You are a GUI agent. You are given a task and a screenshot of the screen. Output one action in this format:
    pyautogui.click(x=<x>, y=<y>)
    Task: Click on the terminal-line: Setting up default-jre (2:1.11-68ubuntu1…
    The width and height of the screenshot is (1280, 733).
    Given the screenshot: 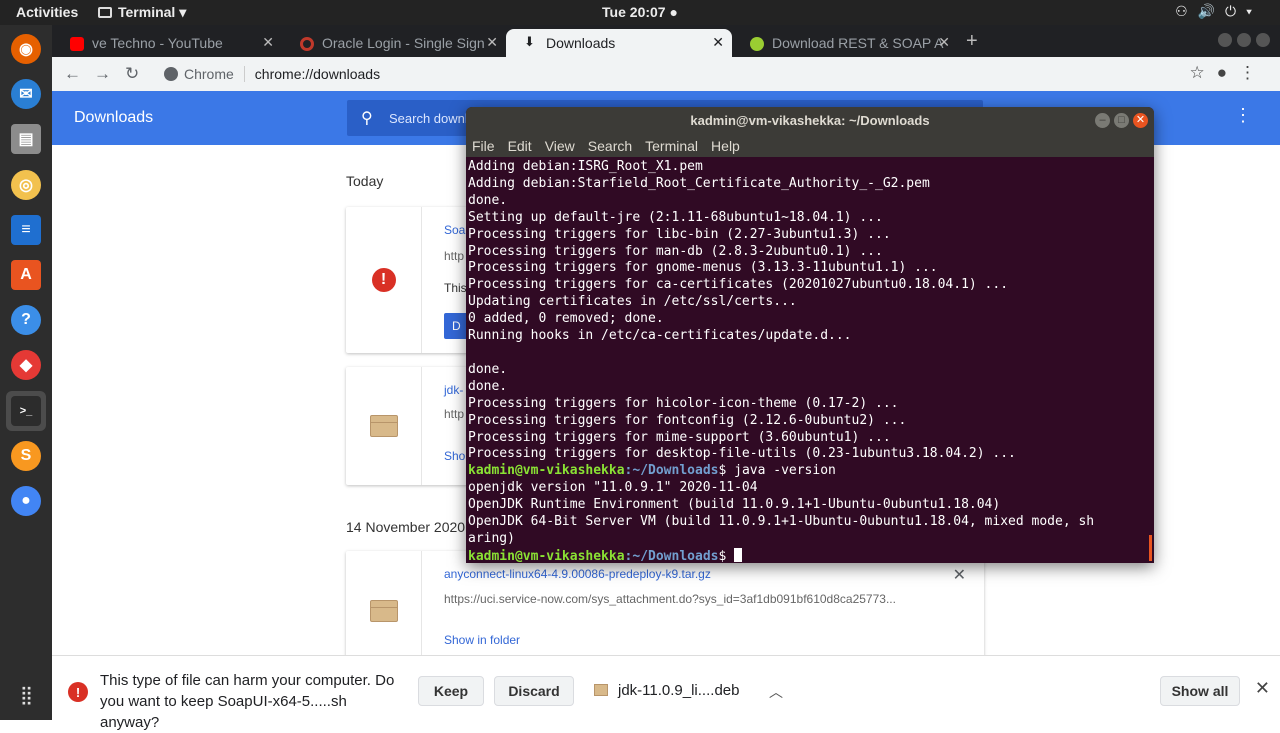 What is the action you would take?
    pyautogui.click(x=675, y=217)
    